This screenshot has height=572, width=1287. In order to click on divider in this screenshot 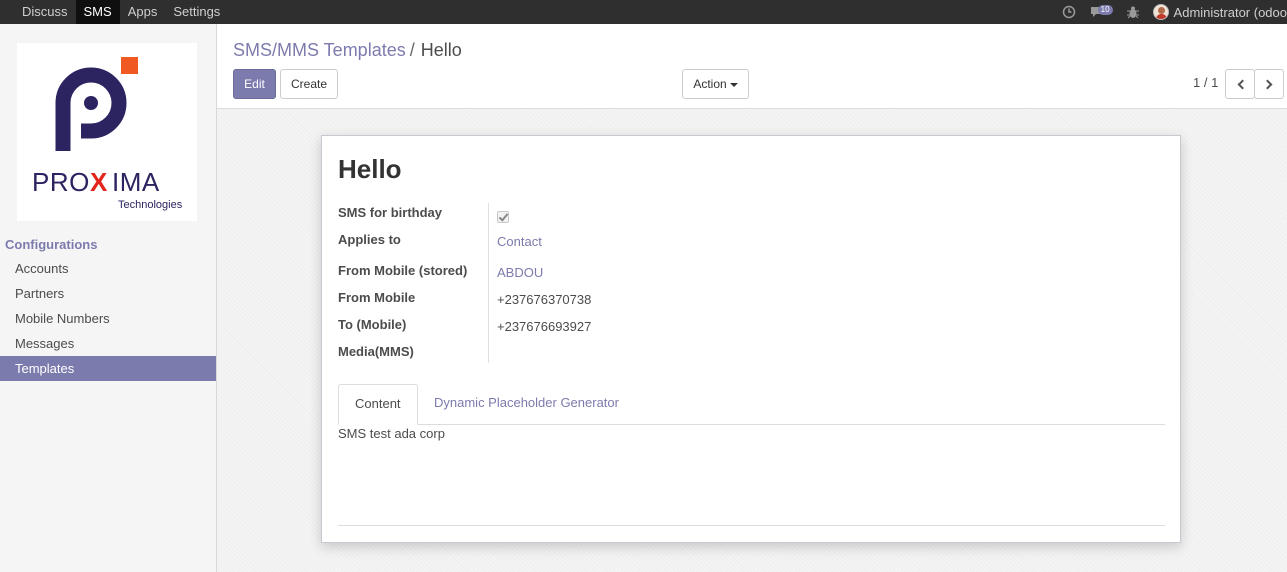, I will do `click(751, 525)`.